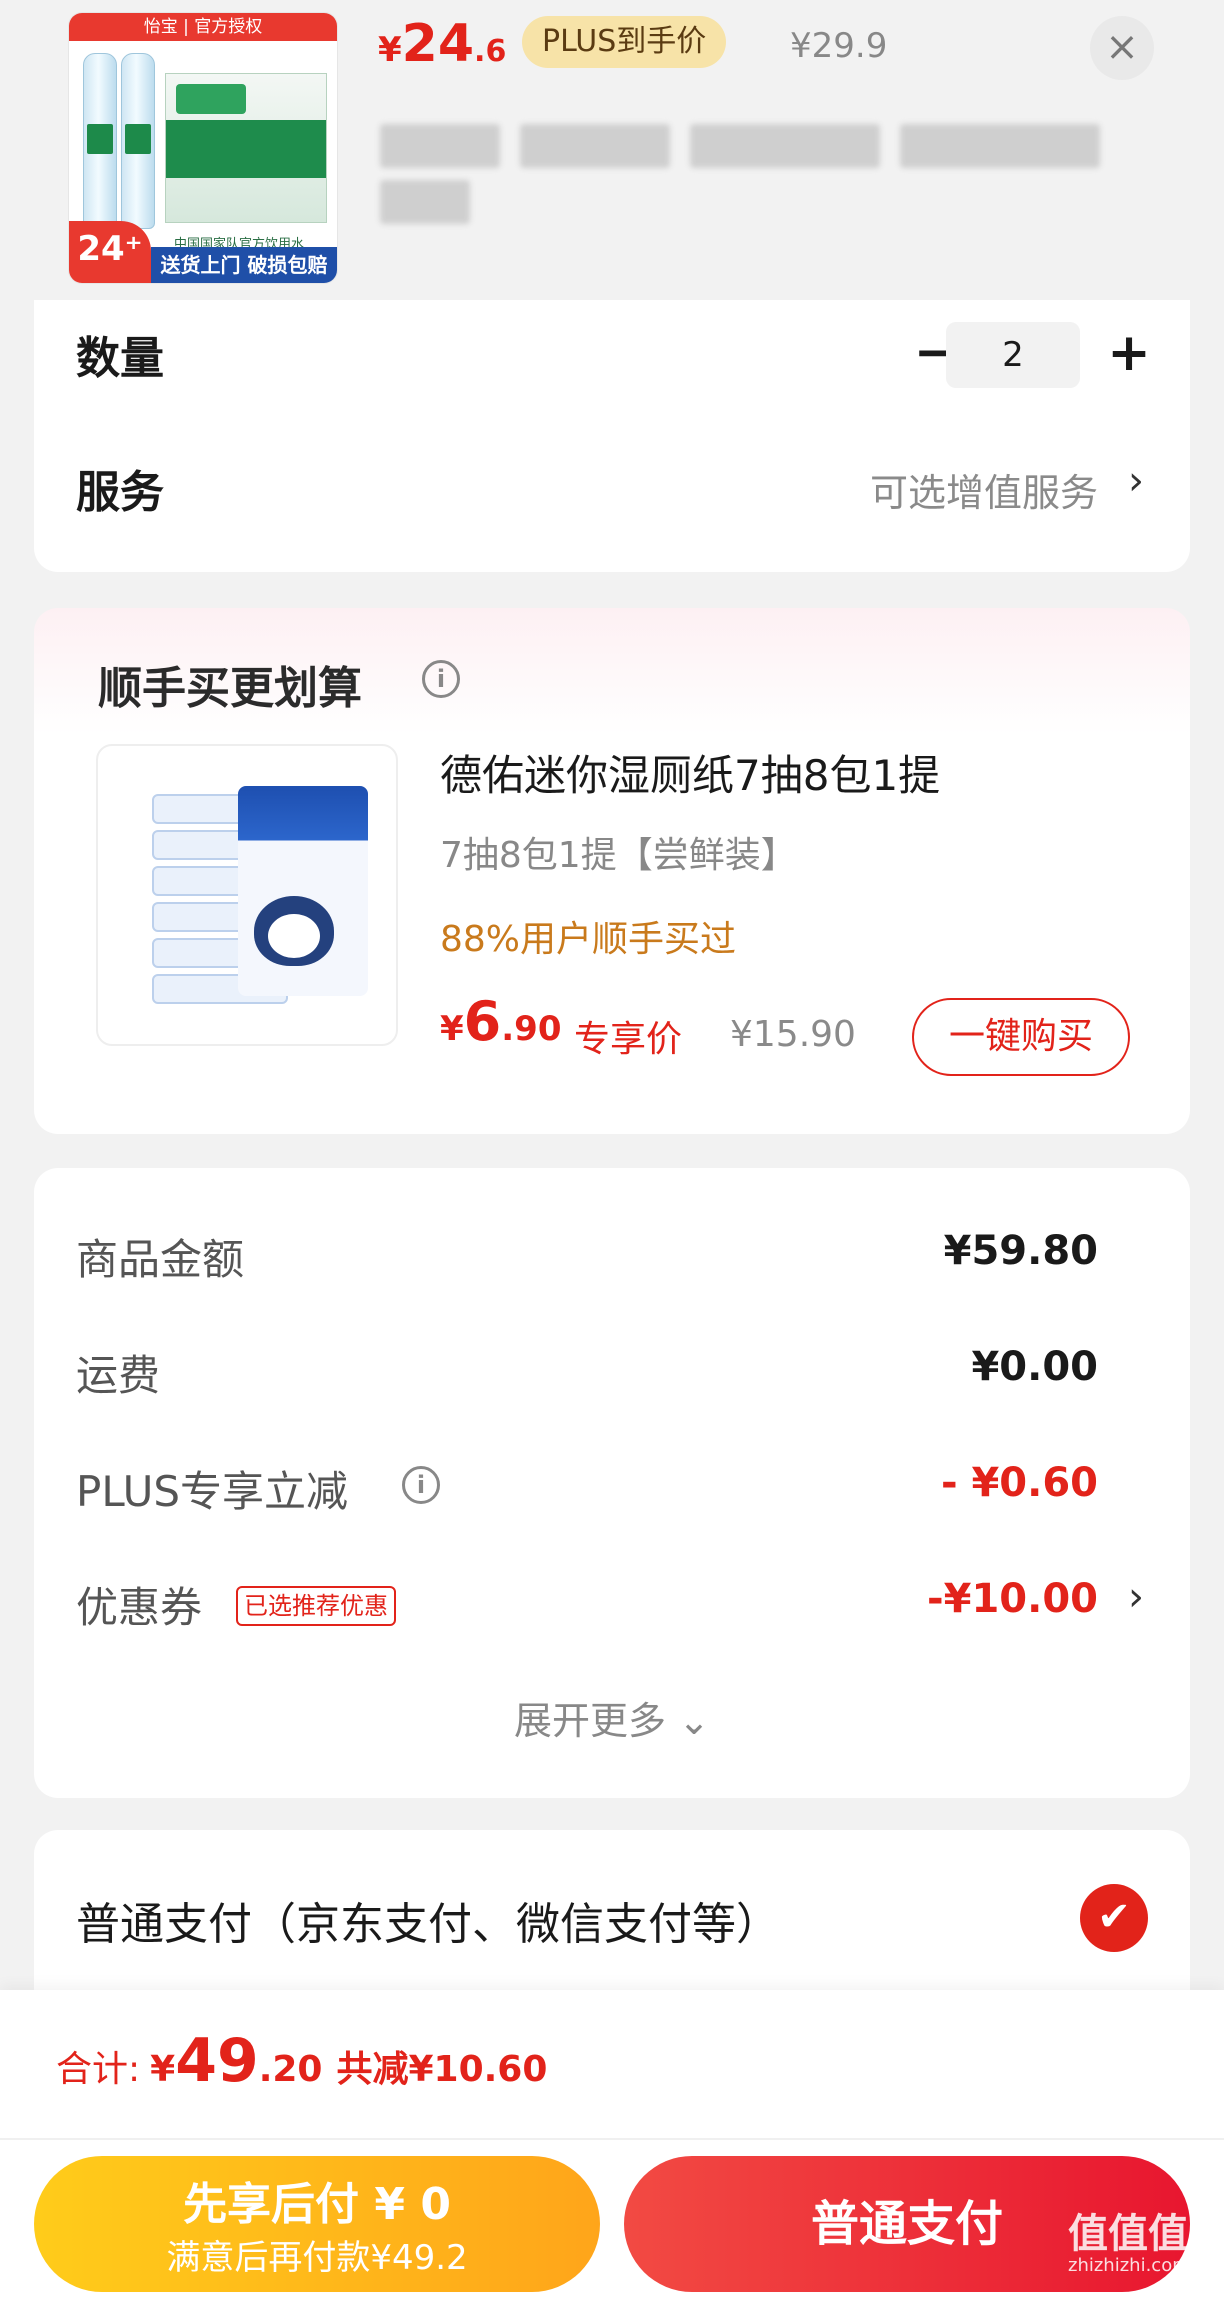 Image resolution: width=1224 pixels, height=2304 pixels. I want to click on pay-later-subtitle: 满意后再付款¥49.2, so click(317, 2258).